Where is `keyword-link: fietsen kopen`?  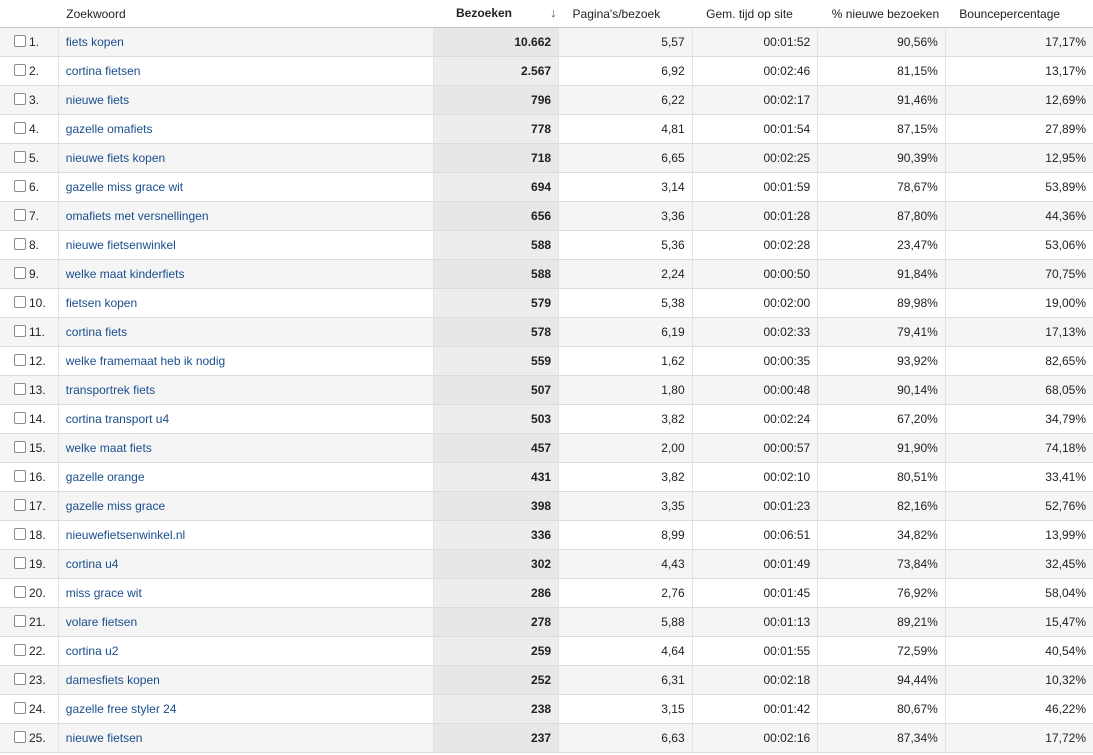 keyword-link: fietsen kopen is located at coordinates (101, 303).